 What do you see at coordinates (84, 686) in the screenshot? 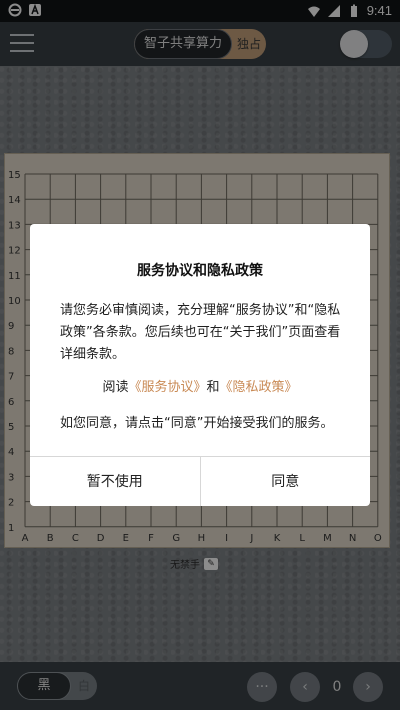
I see `white-option: 白` at bounding box center [84, 686].